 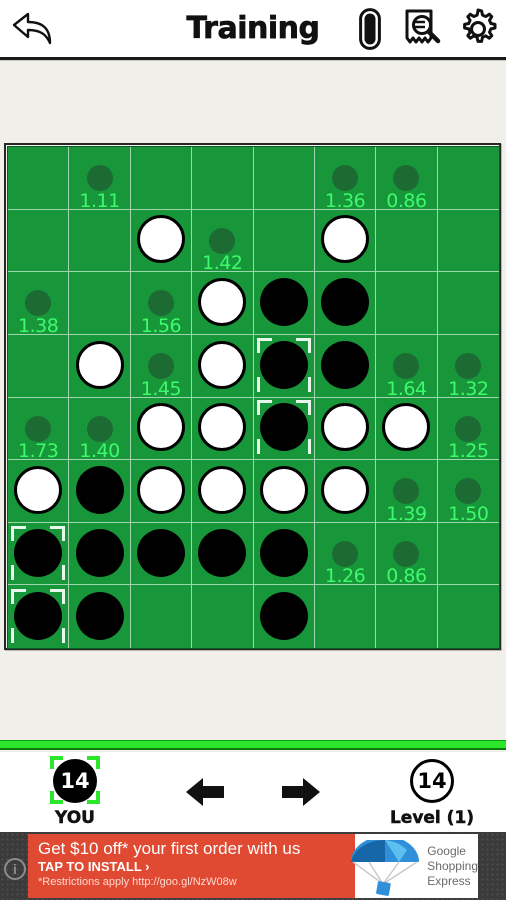 What do you see at coordinates (205, 792) in the screenshot?
I see `prev-move-button` at bounding box center [205, 792].